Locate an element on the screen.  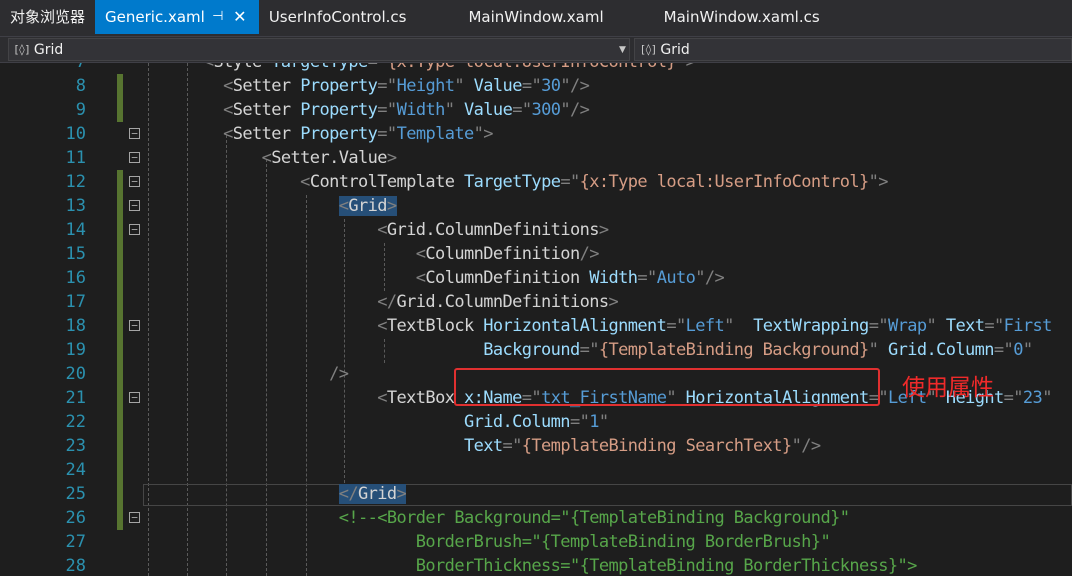
tab-generic-xaml: Generic.xaml ⊣ ✕ is located at coordinates (177, 17).